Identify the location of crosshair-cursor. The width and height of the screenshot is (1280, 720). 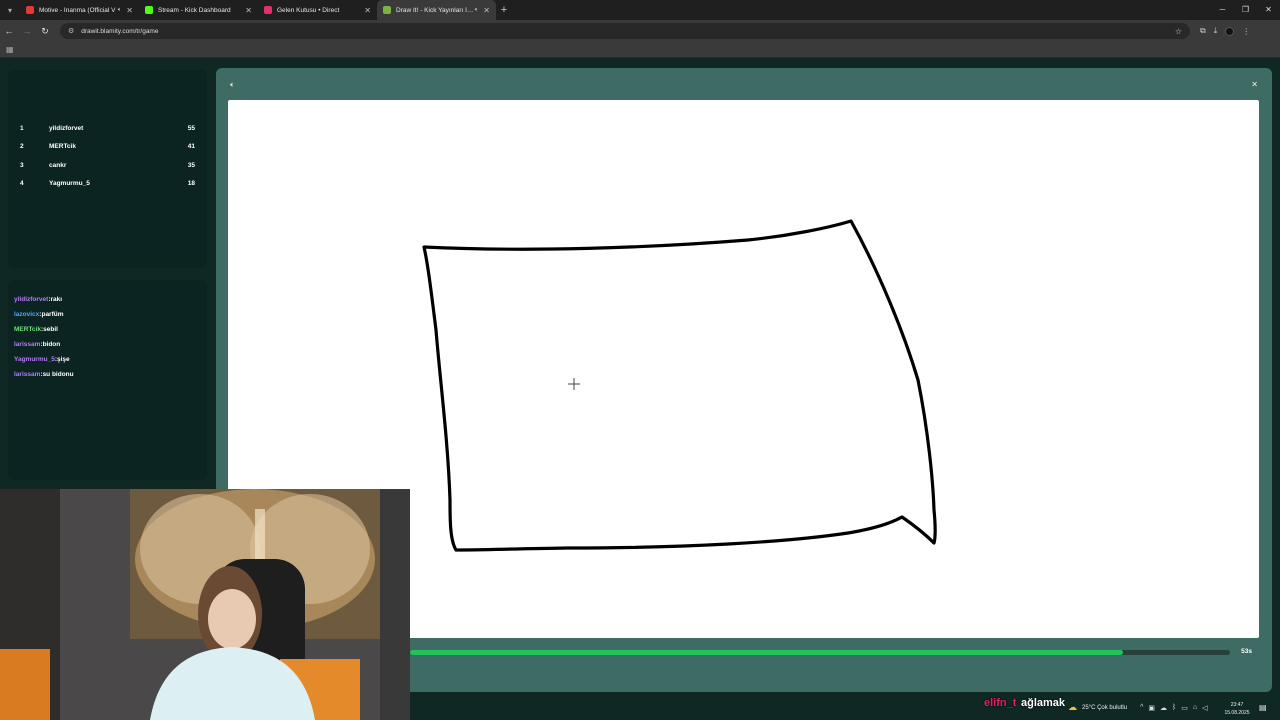
(574, 384).